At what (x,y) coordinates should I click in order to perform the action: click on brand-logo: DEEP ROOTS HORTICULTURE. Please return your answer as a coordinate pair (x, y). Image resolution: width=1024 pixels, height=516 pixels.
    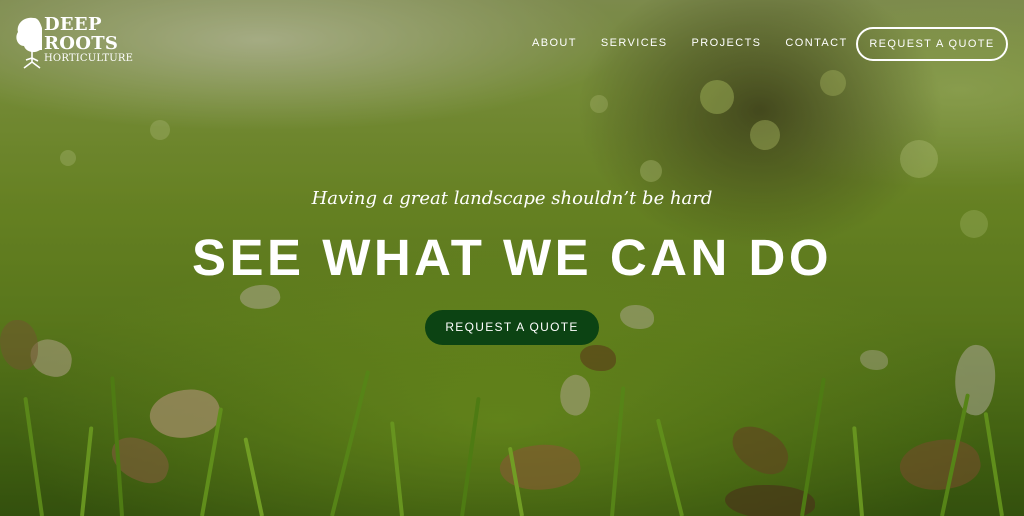
    Looking at the image, I should click on (74, 42).